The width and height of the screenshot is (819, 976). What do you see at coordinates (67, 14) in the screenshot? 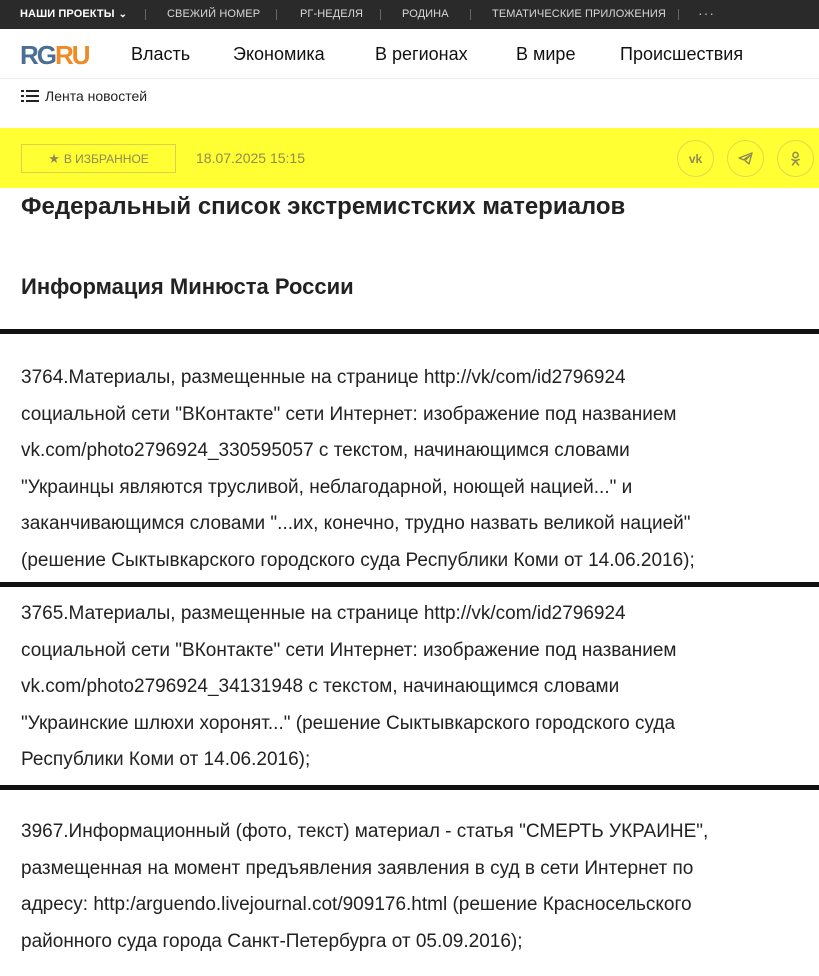
I see `our-projects-label: НАШИ ПРОЕКТЫ` at bounding box center [67, 14].